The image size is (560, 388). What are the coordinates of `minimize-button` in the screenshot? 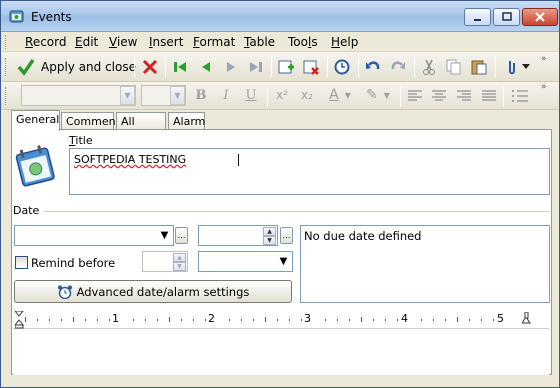 It's located at (477, 17).